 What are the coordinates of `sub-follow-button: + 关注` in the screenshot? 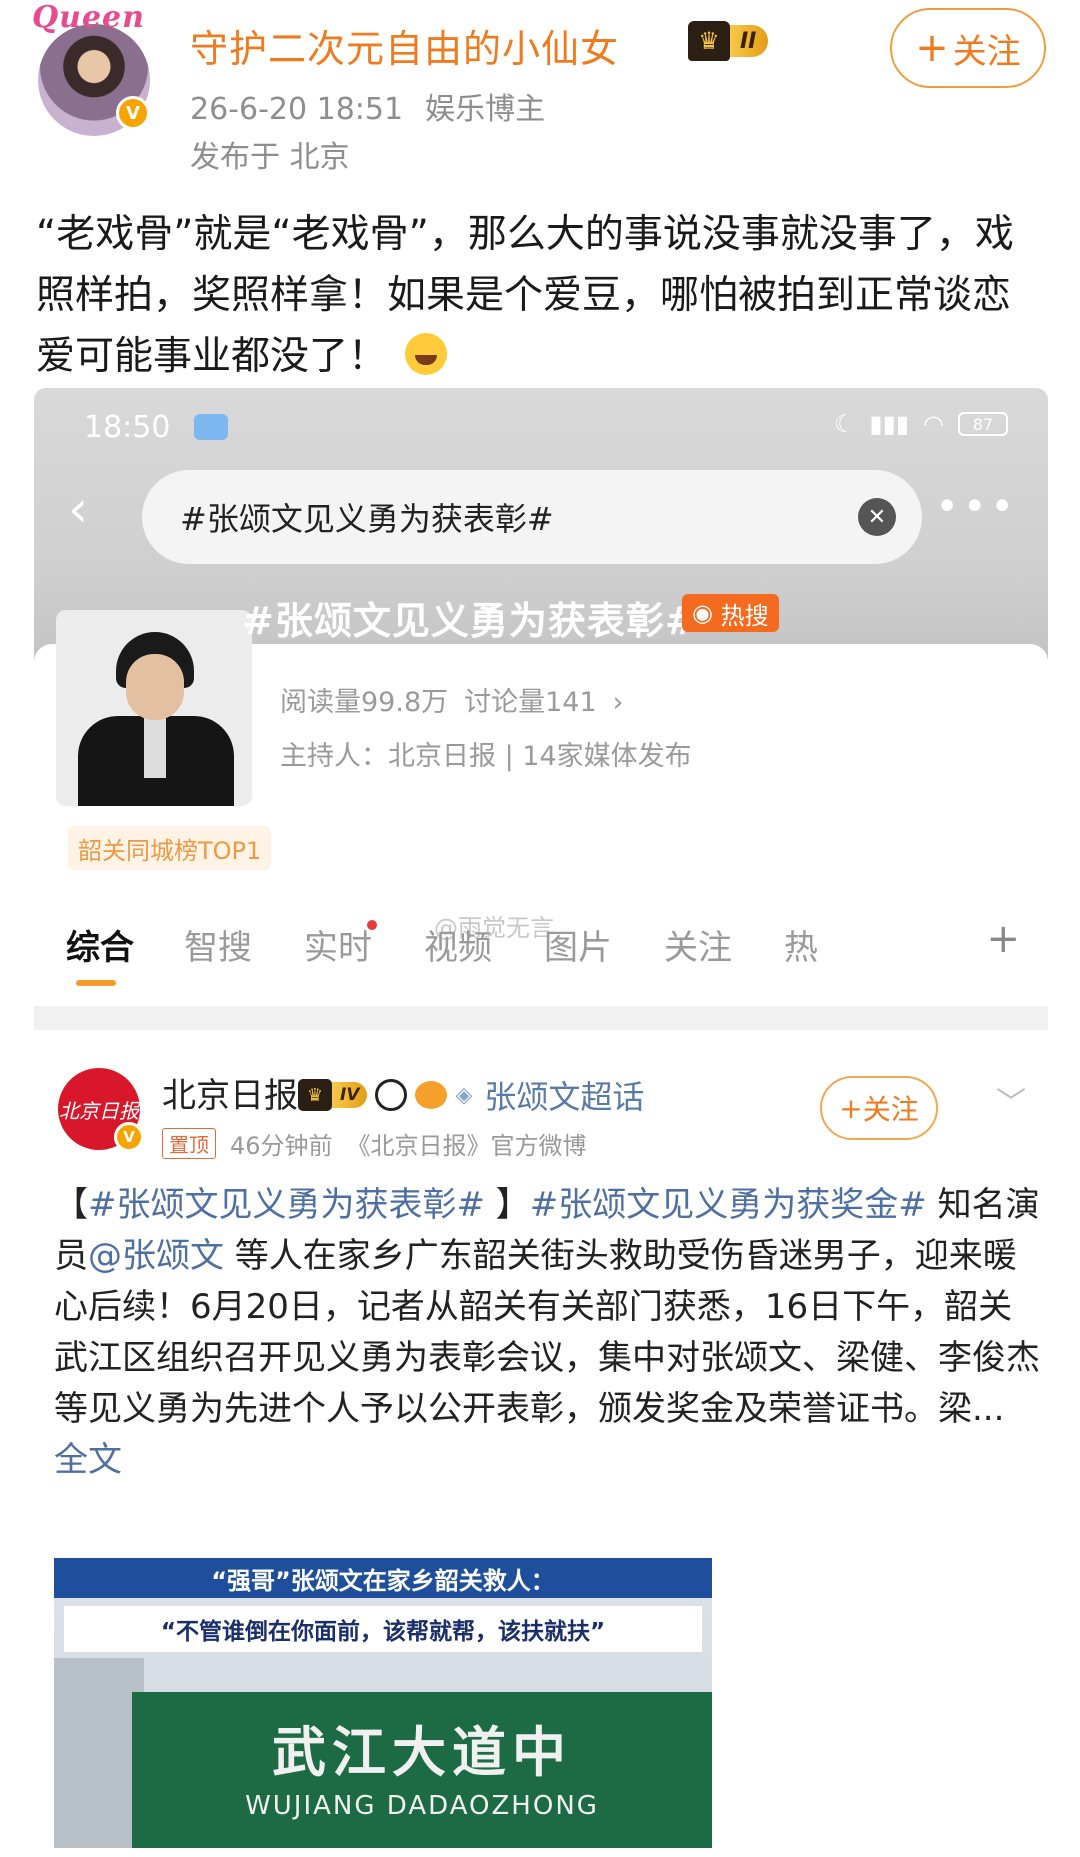 It's located at (879, 1108).